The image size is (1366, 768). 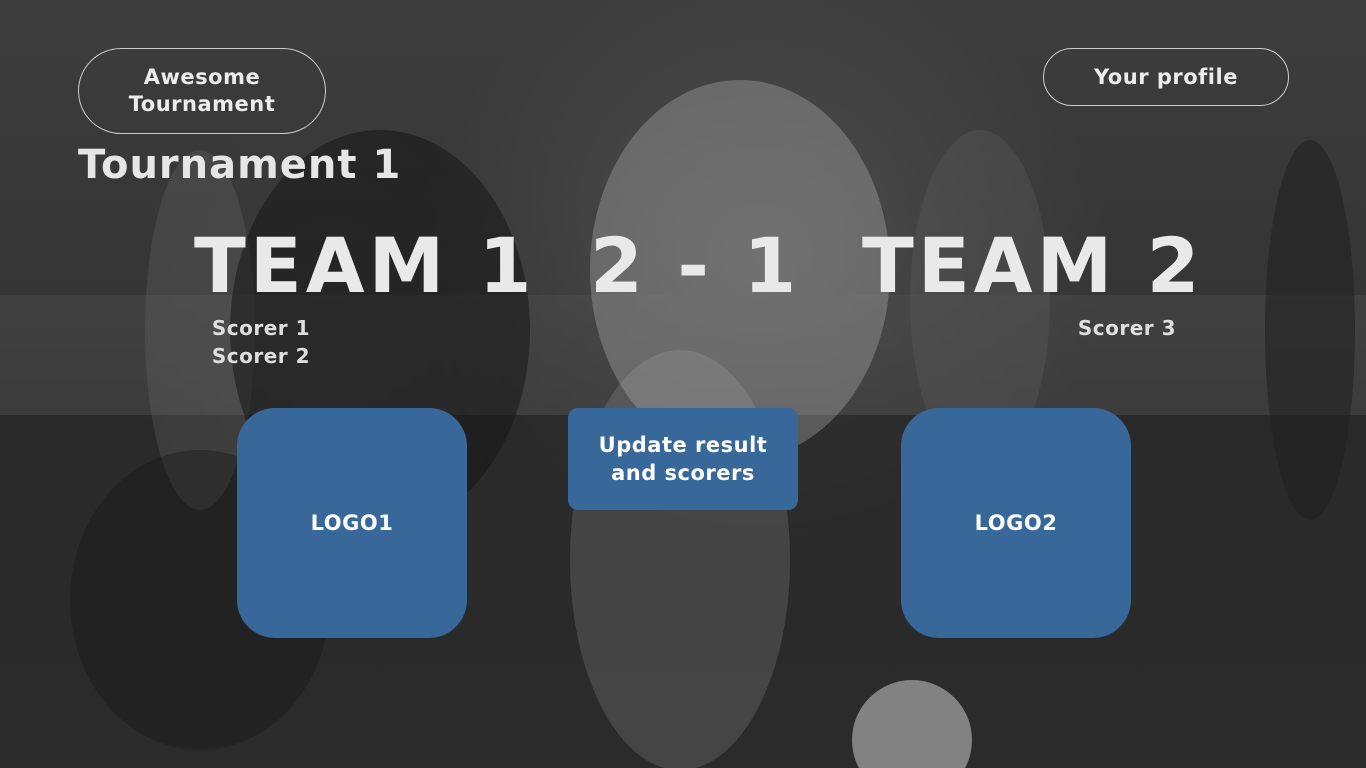 I want to click on tournament-title: Tournament 1, so click(x=240, y=165).